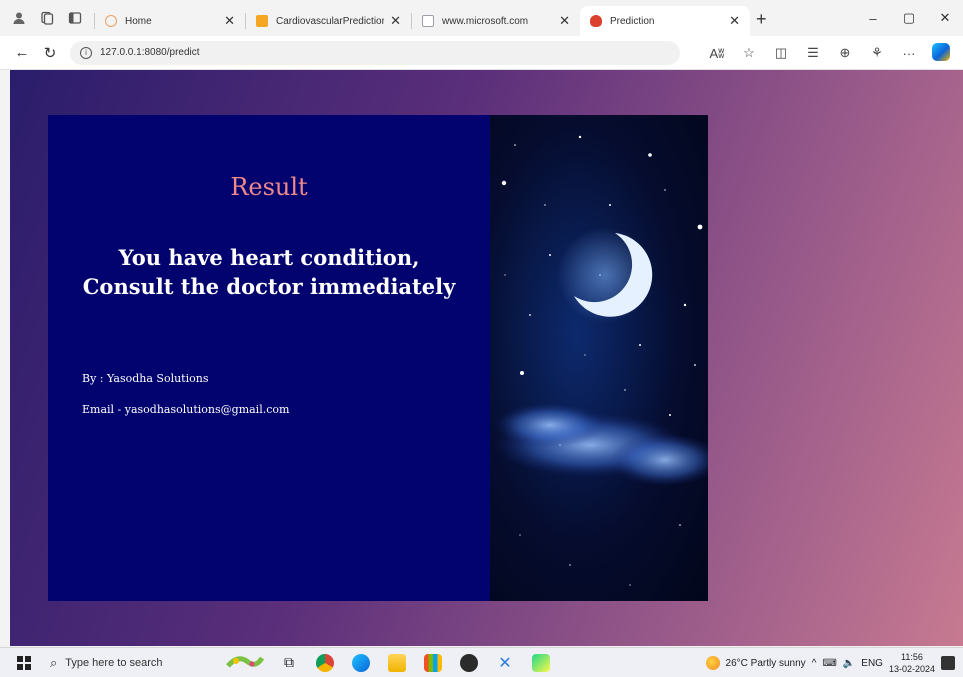 The image size is (963, 677). Describe the element at coordinates (717, 53) in the screenshot. I see `read-aloud-icon: Aʬ` at that location.